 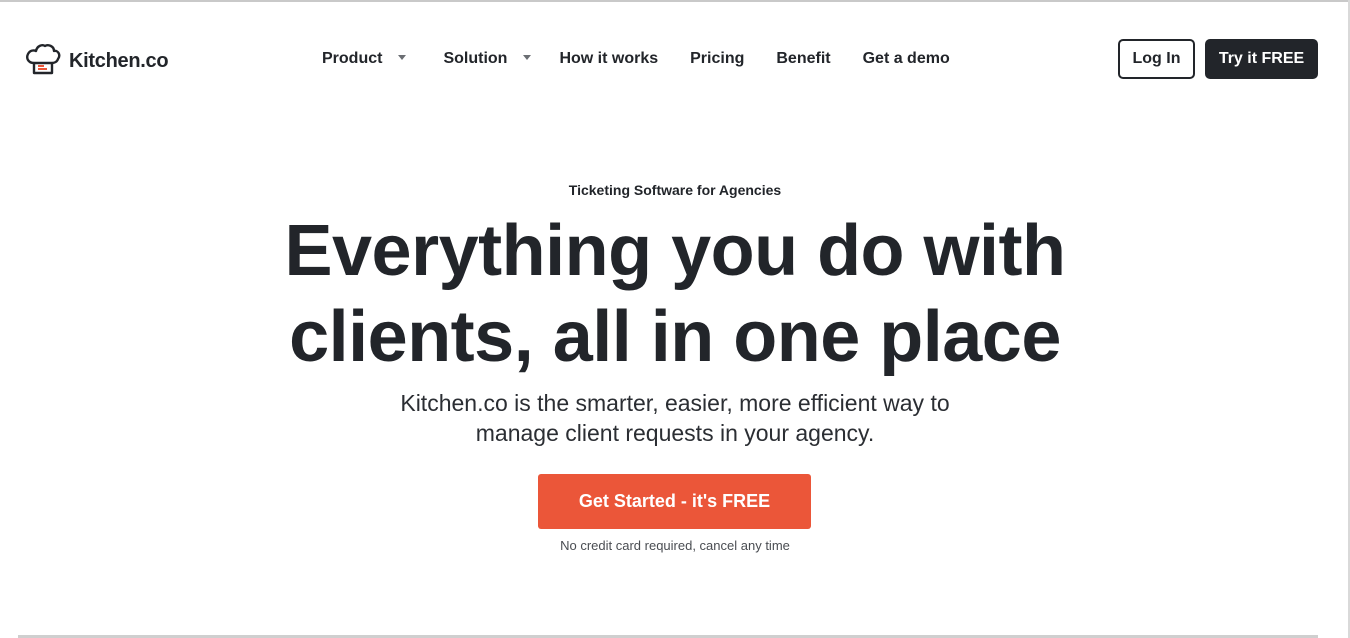 I want to click on nav-item-label: Product, so click(x=352, y=58).